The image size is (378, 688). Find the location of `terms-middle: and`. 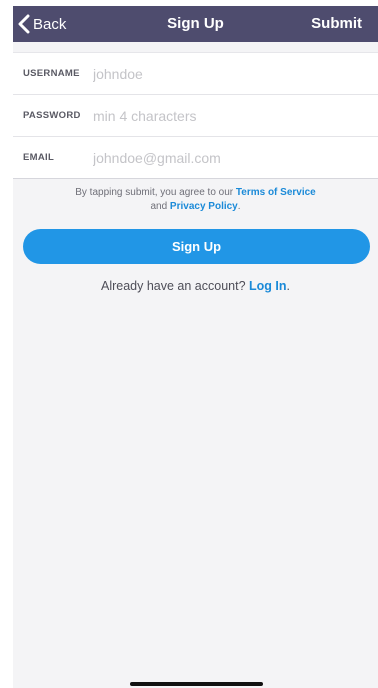

terms-middle: and is located at coordinates (160, 206).